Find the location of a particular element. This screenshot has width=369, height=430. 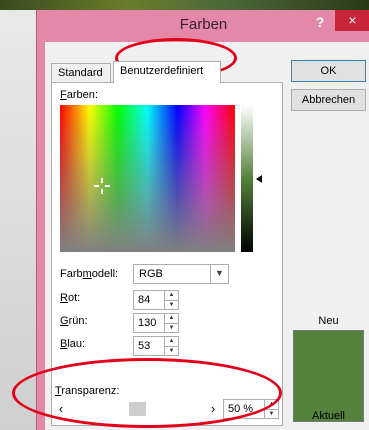

transparency-track is located at coordinates (137, 409).